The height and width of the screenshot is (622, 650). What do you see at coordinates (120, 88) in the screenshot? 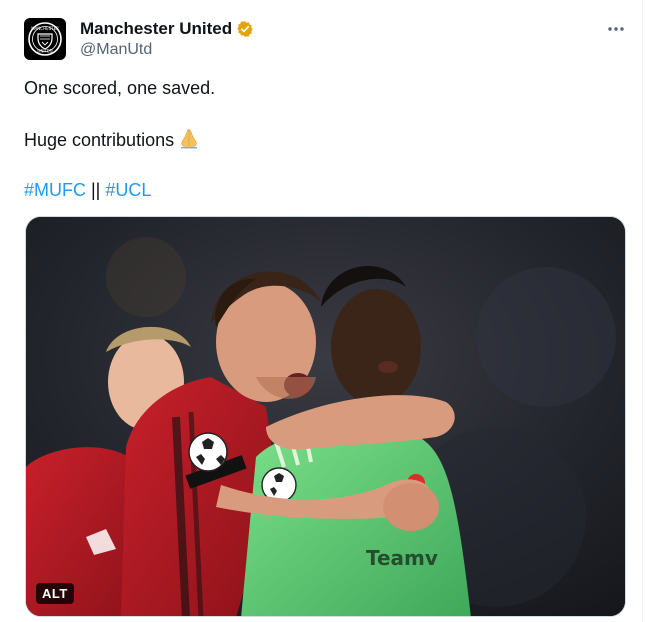
I see `tweet-line-1: One scored, one saved.` at bounding box center [120, 88].